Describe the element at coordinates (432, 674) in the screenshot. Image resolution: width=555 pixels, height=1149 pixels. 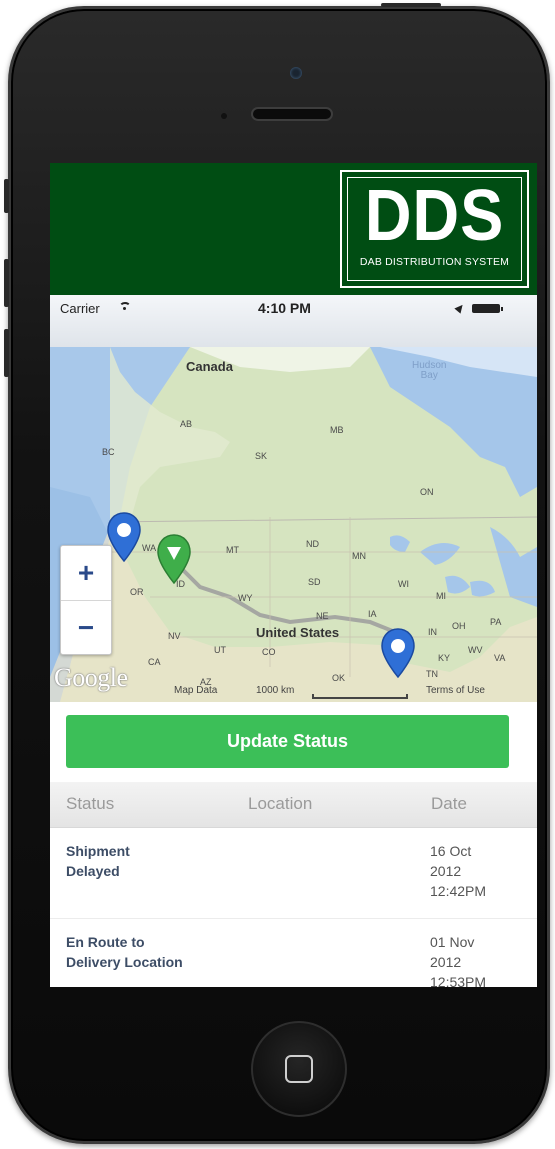
I see `map-label-tn: TN` at that location.